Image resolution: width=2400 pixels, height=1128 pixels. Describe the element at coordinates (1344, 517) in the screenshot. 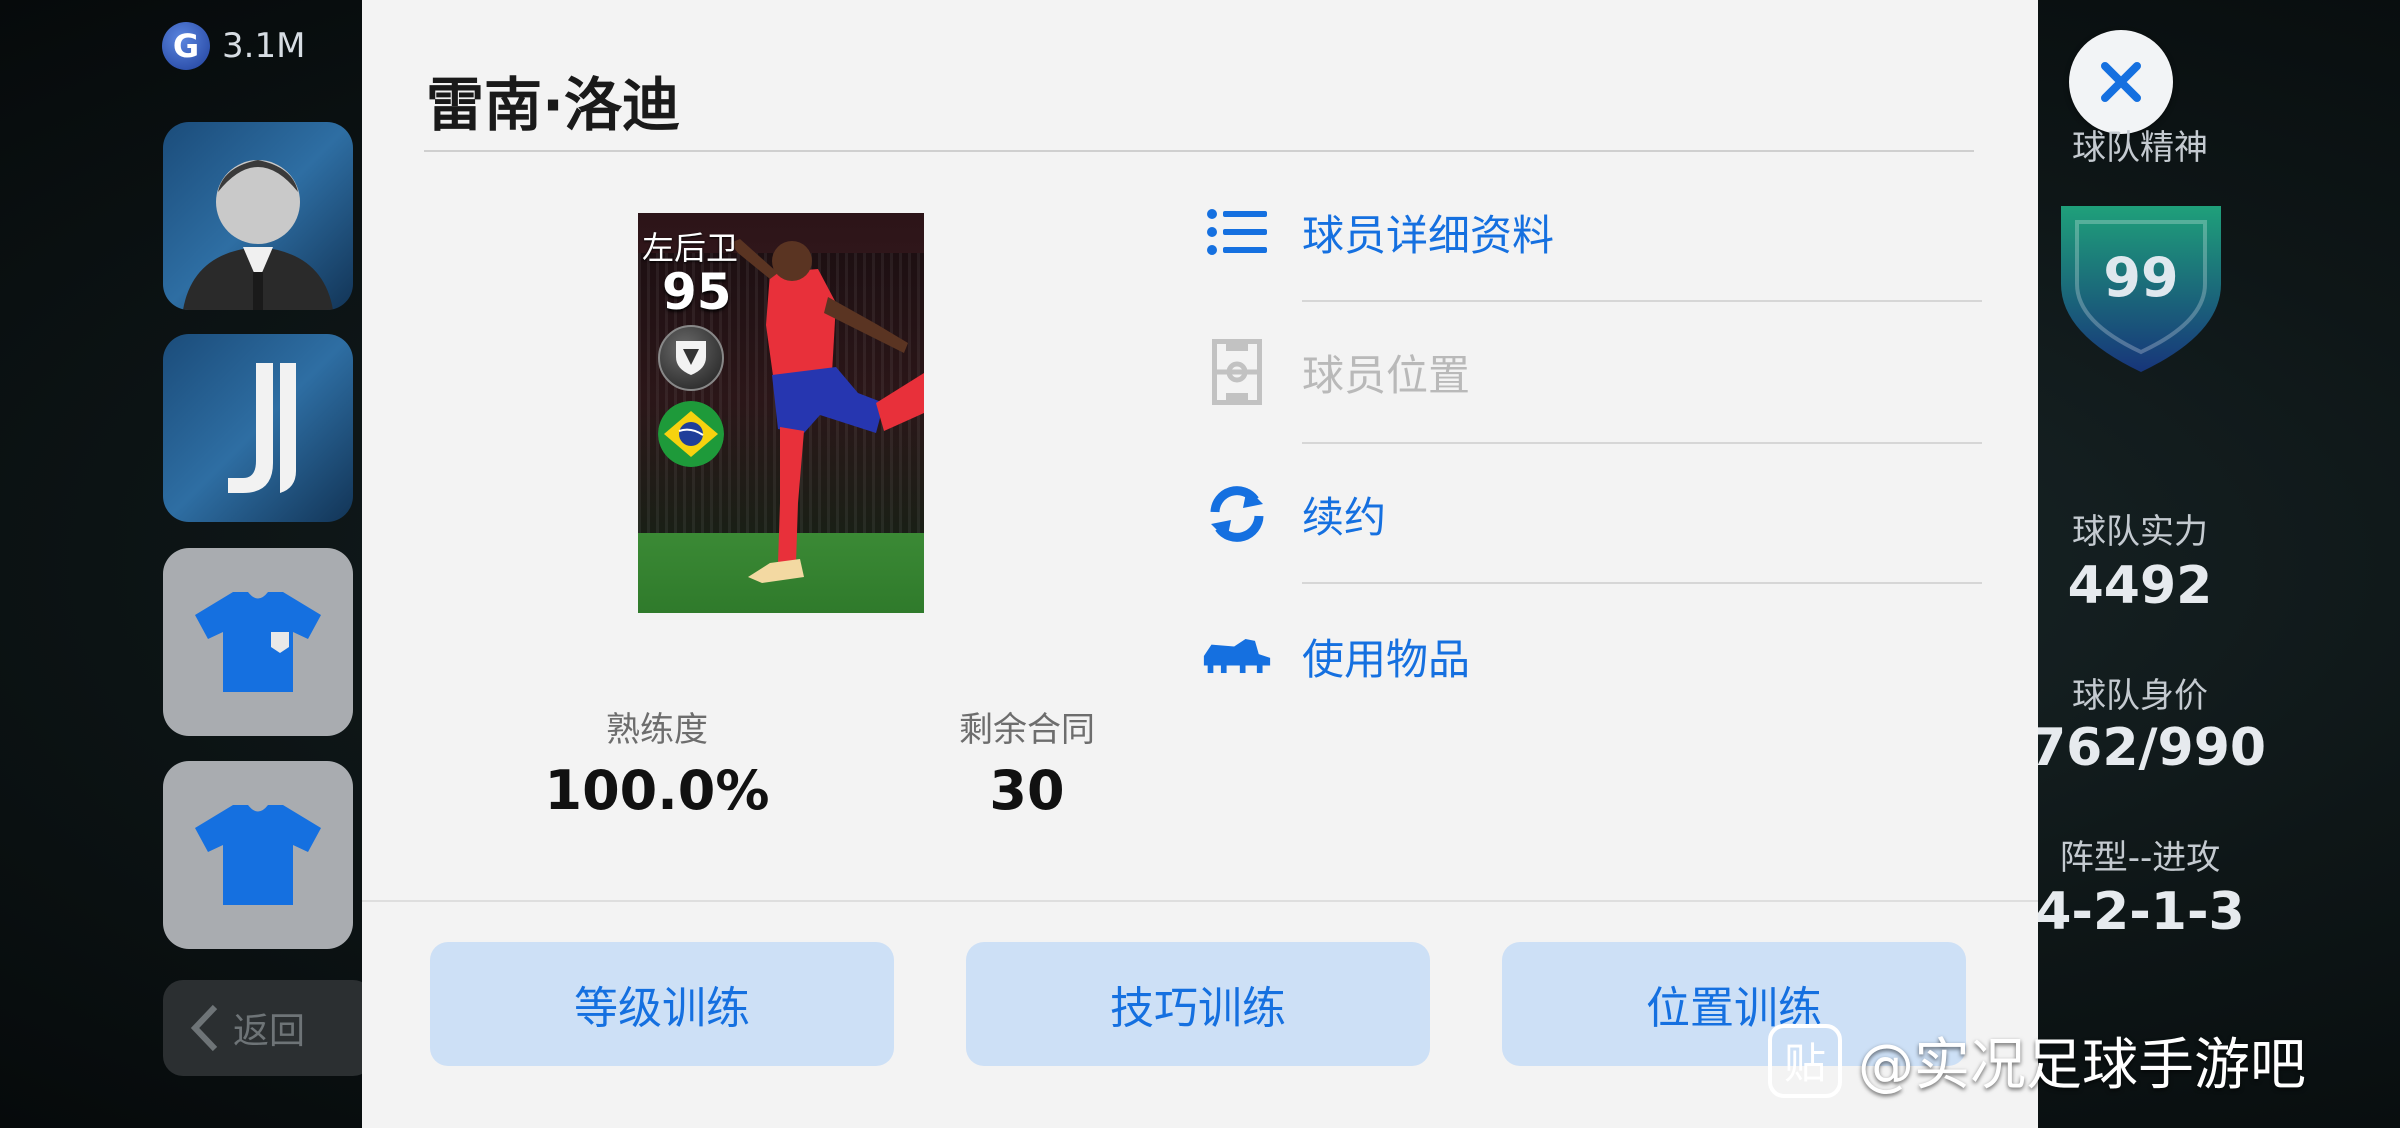

I see `menu-renew-contract-label: 续约` at that location.